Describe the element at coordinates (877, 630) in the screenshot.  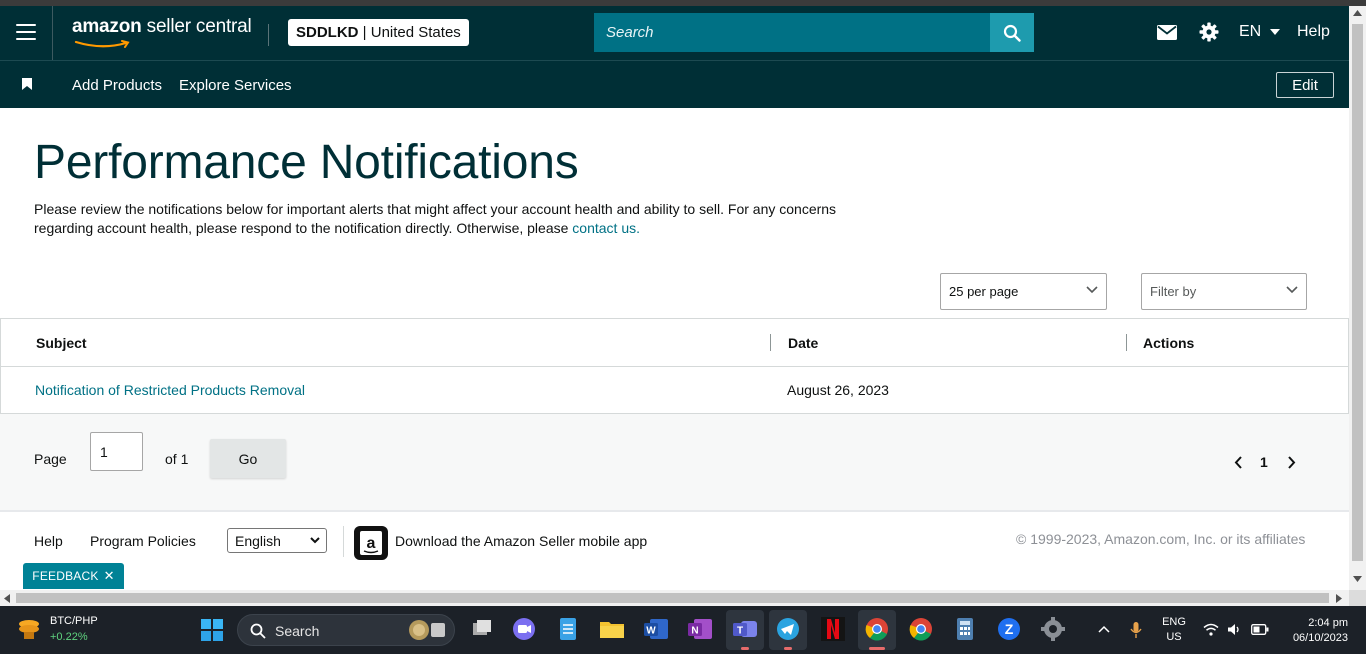
I see `chrome-icon-container` at that location.